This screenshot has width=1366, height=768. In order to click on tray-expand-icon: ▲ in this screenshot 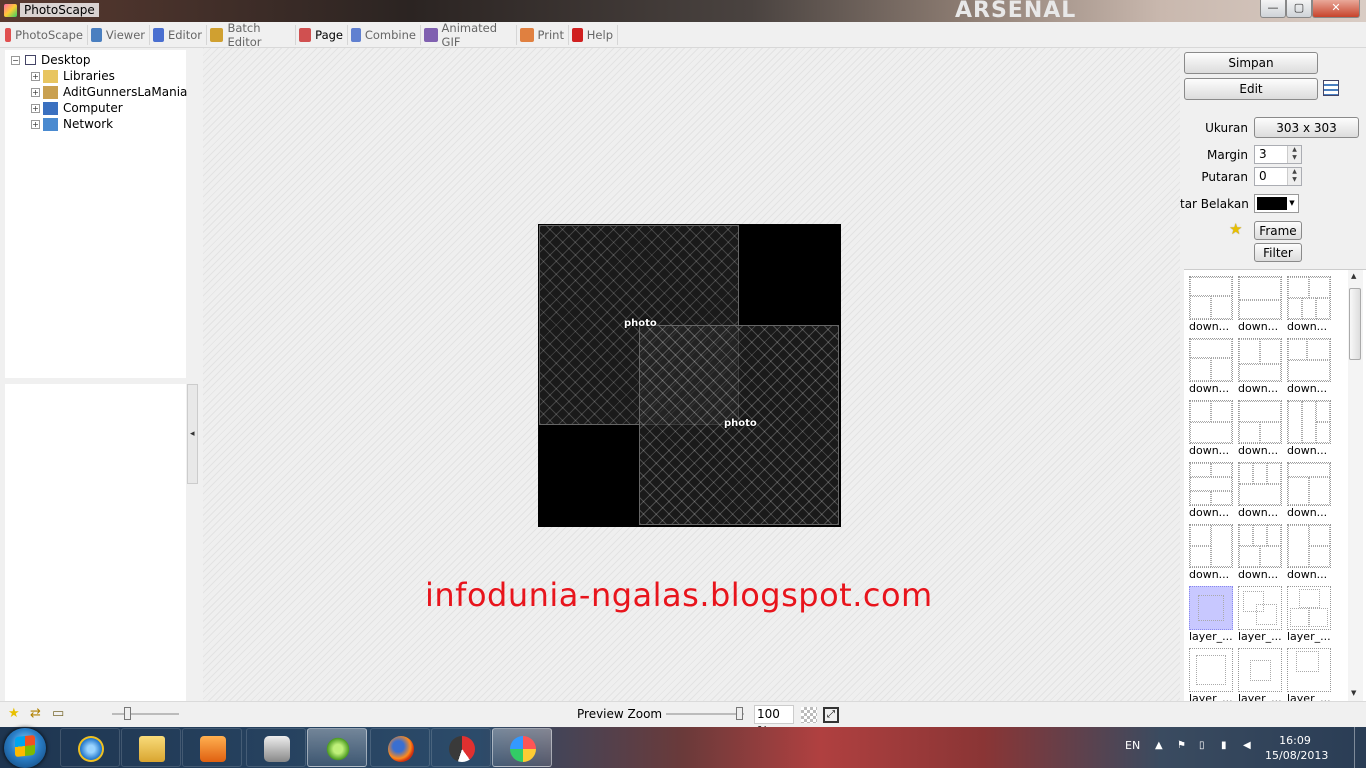, I will do `click(1161, 746)`.